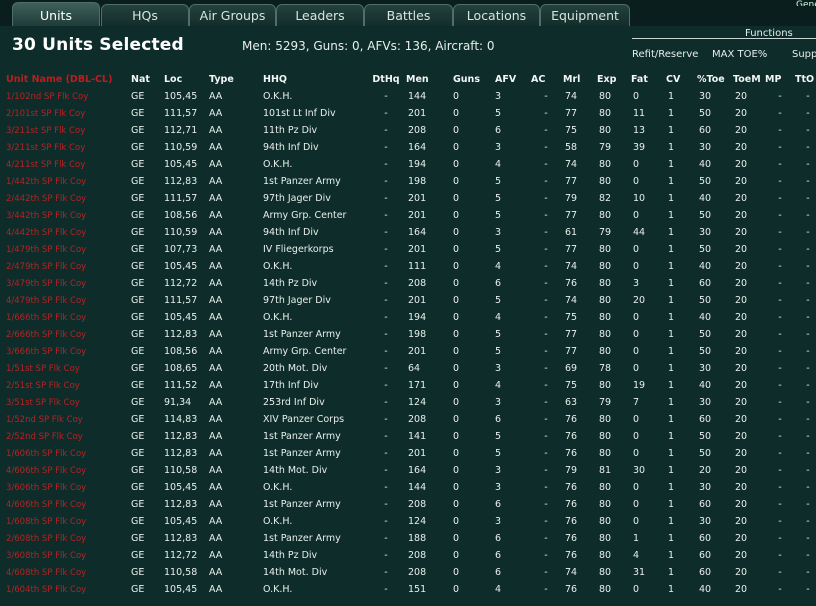 The height and width of the screenshot is (606, 816). I want to click on cell-unit-name: 2/479th SP Flk Coy, so click(65, 266).